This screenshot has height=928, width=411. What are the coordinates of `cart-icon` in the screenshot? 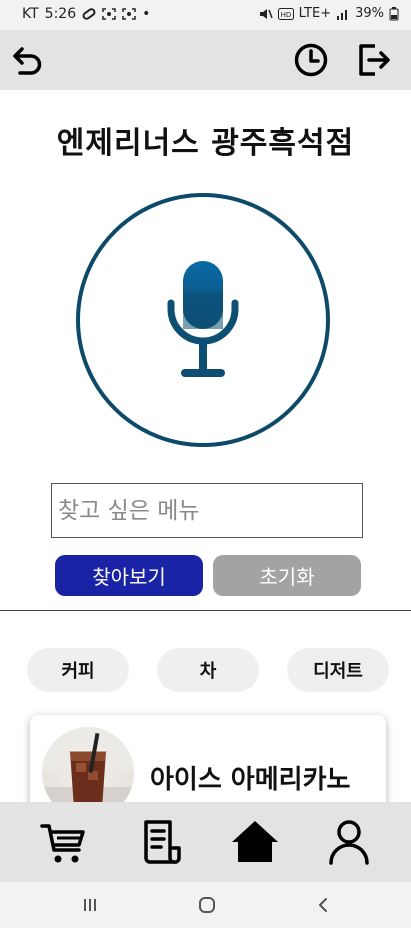 It's located at (62, 843).